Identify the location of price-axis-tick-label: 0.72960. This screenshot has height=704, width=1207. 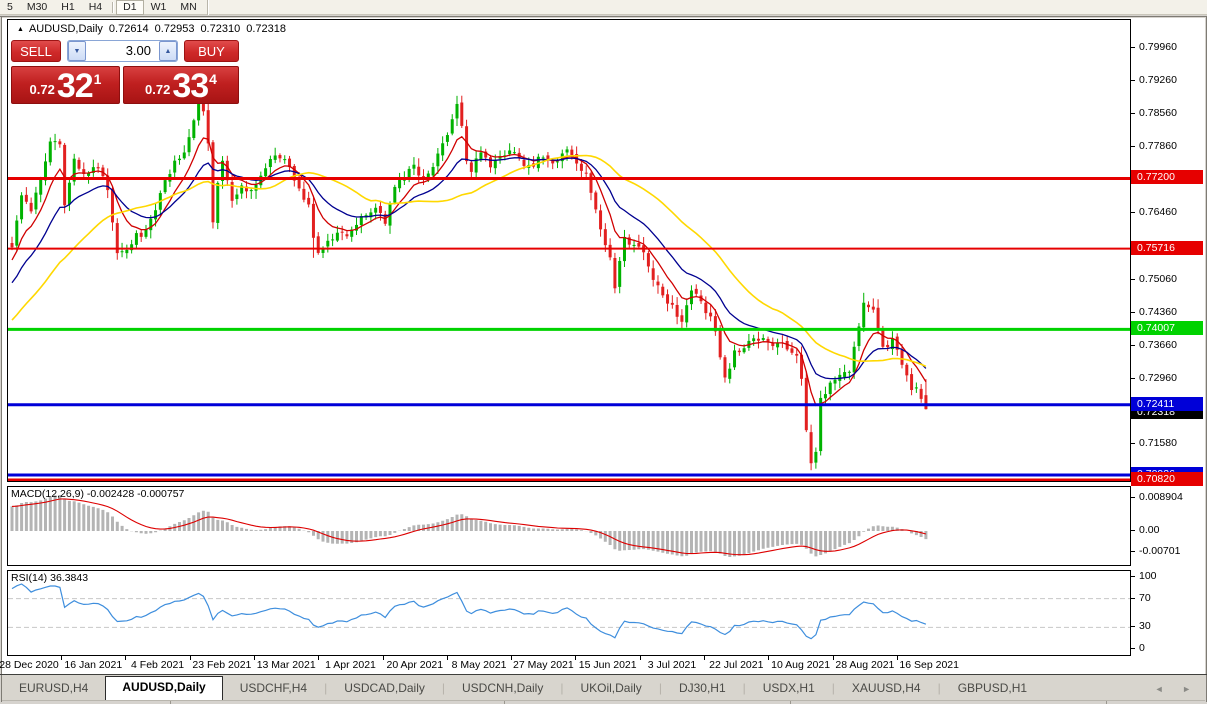
(1158, 377).